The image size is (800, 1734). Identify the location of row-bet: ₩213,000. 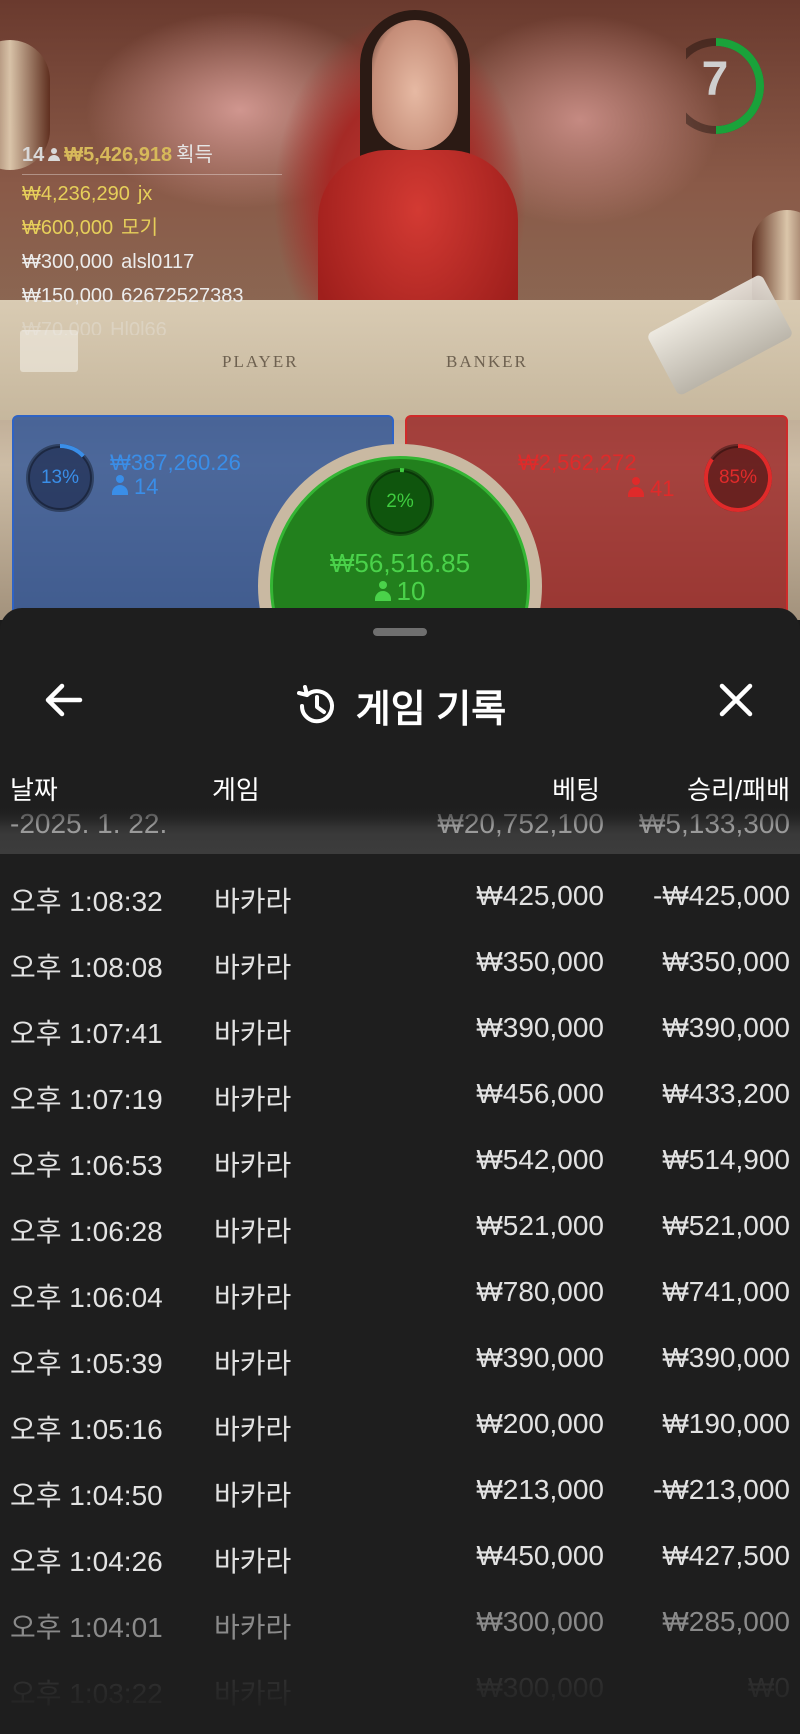
(540, 1489).